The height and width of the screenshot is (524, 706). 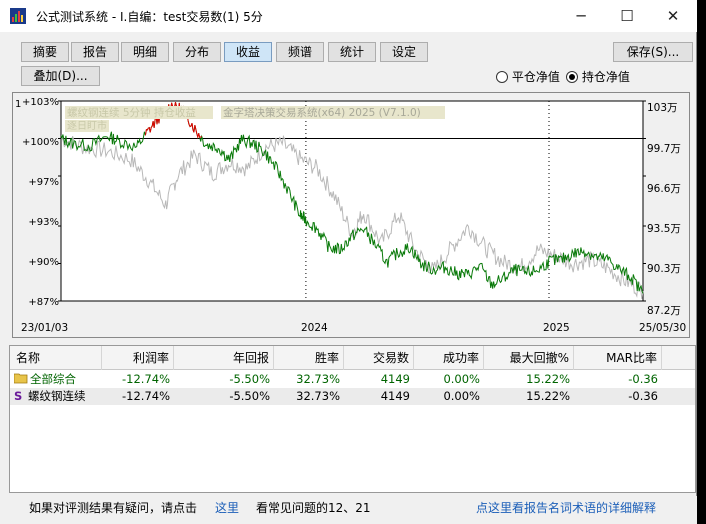 What do you see at coordinates (18, 396) in the screenshot?
I see `s-icon: S` at bounding box center [18, 396].